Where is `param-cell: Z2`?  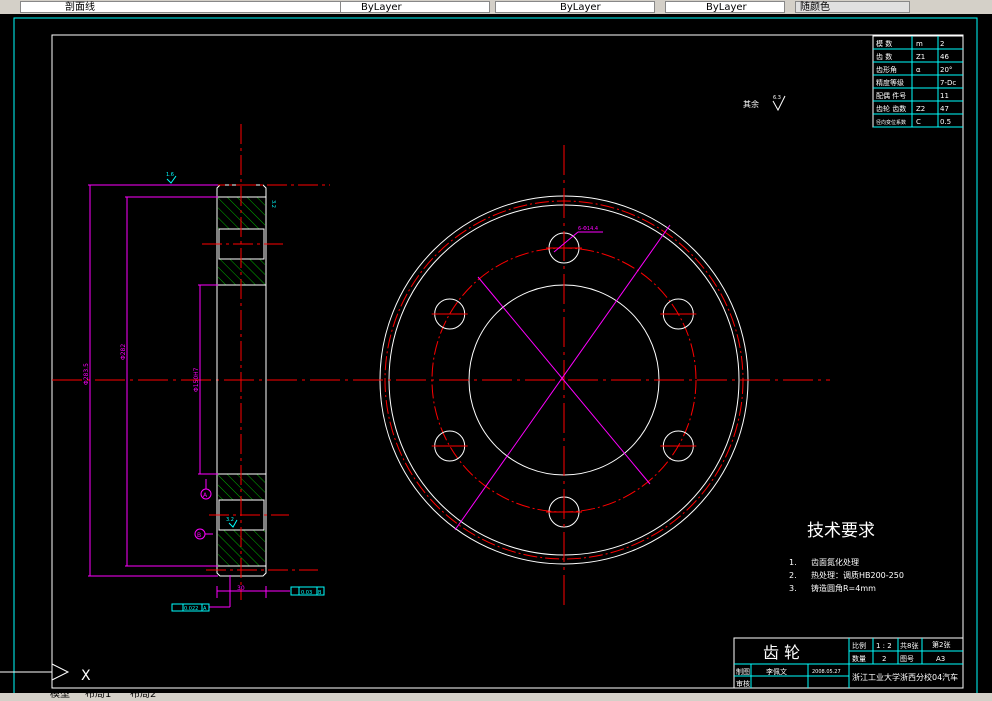
param-cell: Z2 is located at coordinates (920, 109).